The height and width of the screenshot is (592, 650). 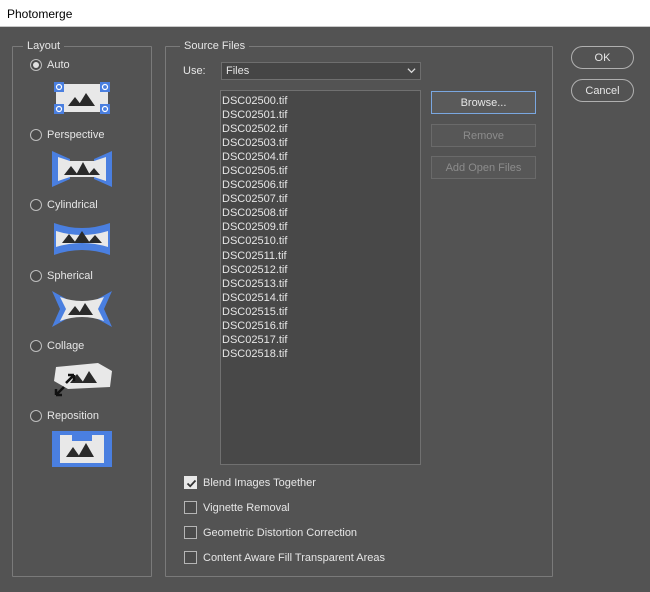 What do you see at coordinates (321, 256) in the screenshot?
I see `file-list-item: DSC02511.tif` at bounding box center [321, 256].